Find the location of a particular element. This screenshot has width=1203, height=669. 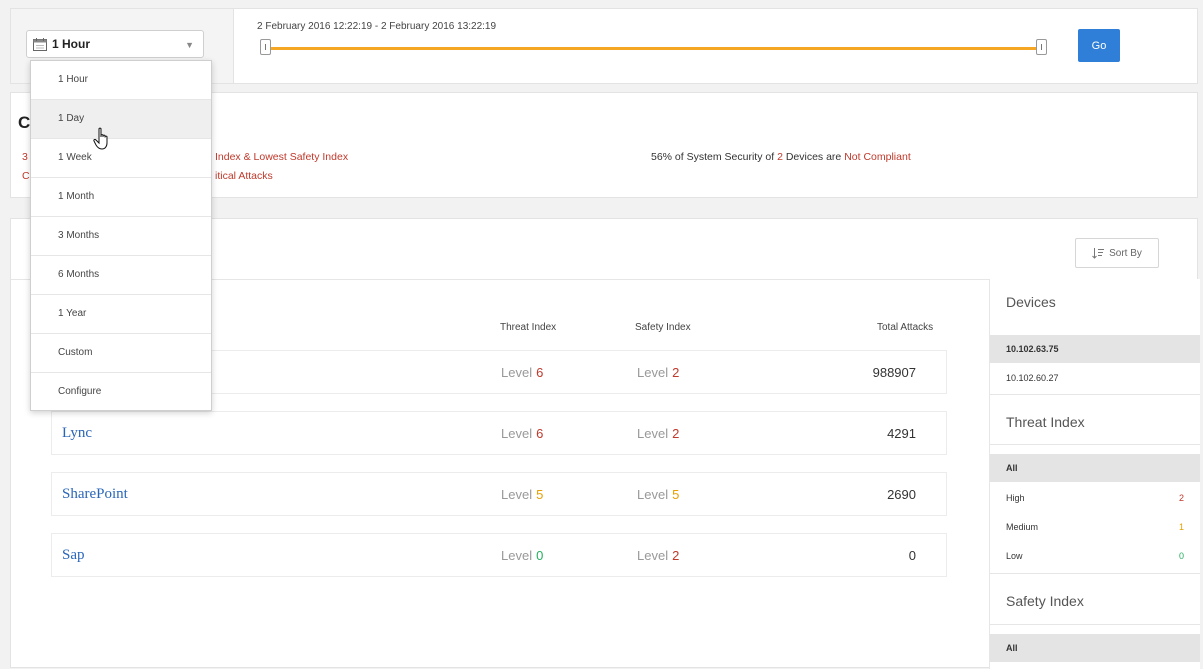

app-name: SharePoint is located at coordinates (95, 494).